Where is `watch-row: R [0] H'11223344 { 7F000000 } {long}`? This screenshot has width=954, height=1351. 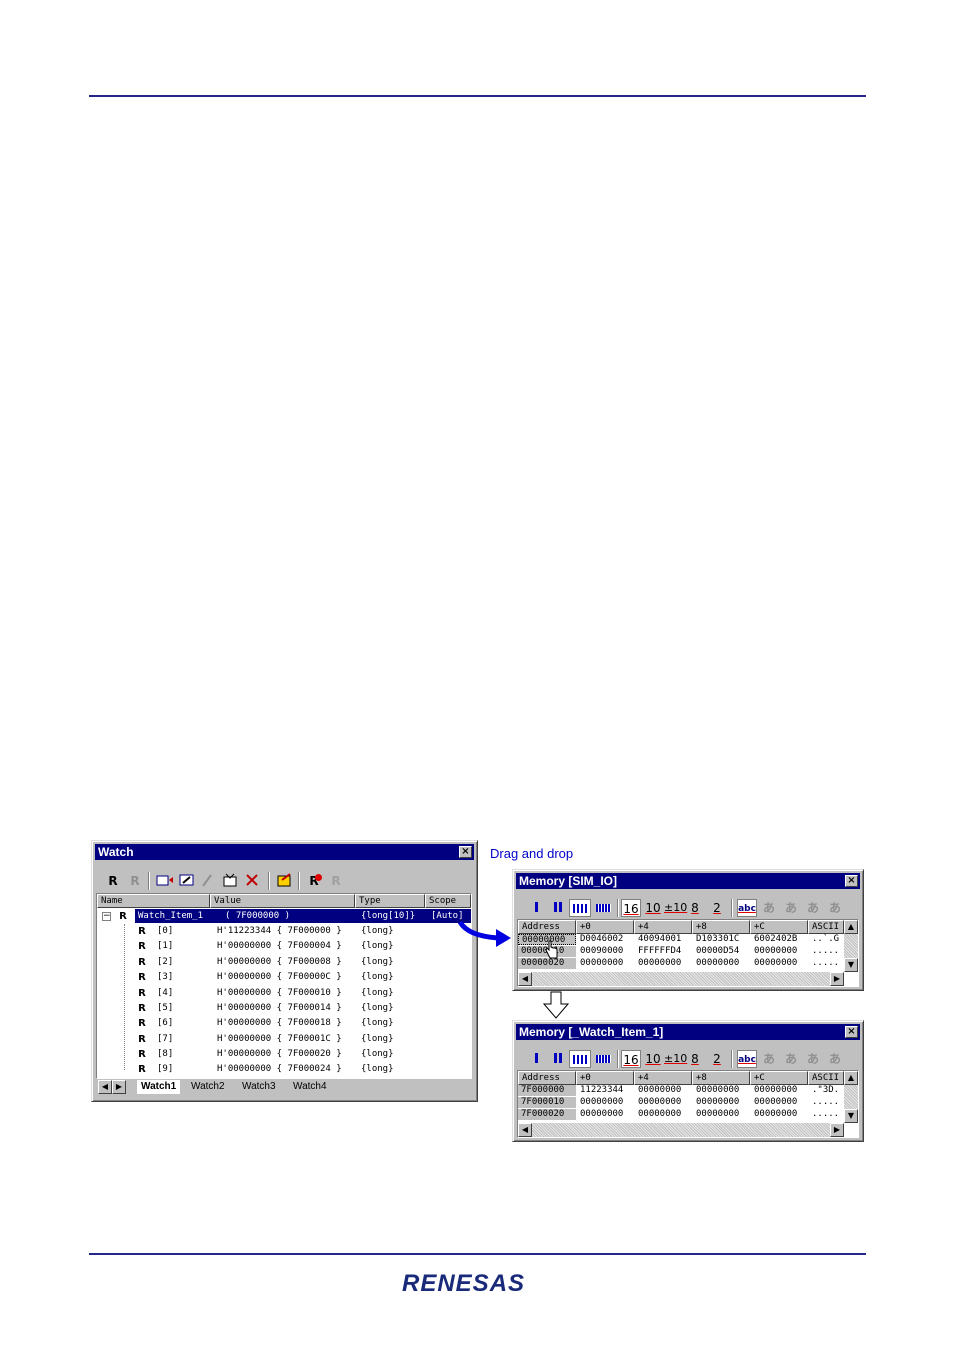 watch-row: R [0] H'11223344 { 7F000000 } {long} is located at coordinates (284, 931).